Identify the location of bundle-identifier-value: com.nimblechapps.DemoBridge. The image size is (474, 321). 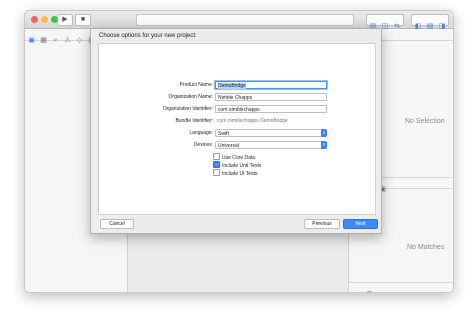
(252, 121).